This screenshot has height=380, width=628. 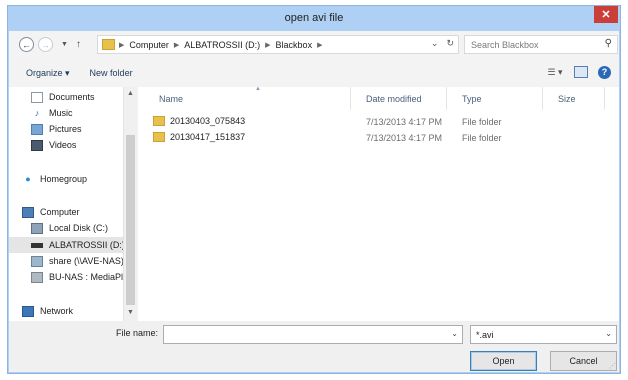 I want to click on column-header-name: Name ▲, so click(x=247, y=98).